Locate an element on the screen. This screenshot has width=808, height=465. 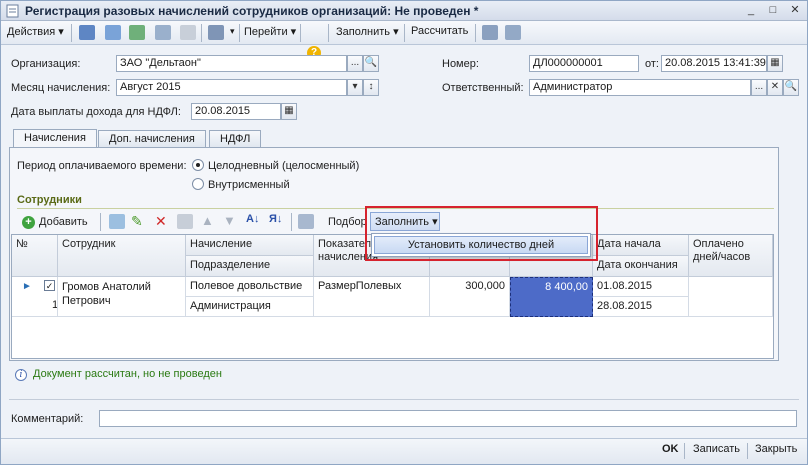
date-end-cell: 28.08.2015 is located at coordinates (641, 307).